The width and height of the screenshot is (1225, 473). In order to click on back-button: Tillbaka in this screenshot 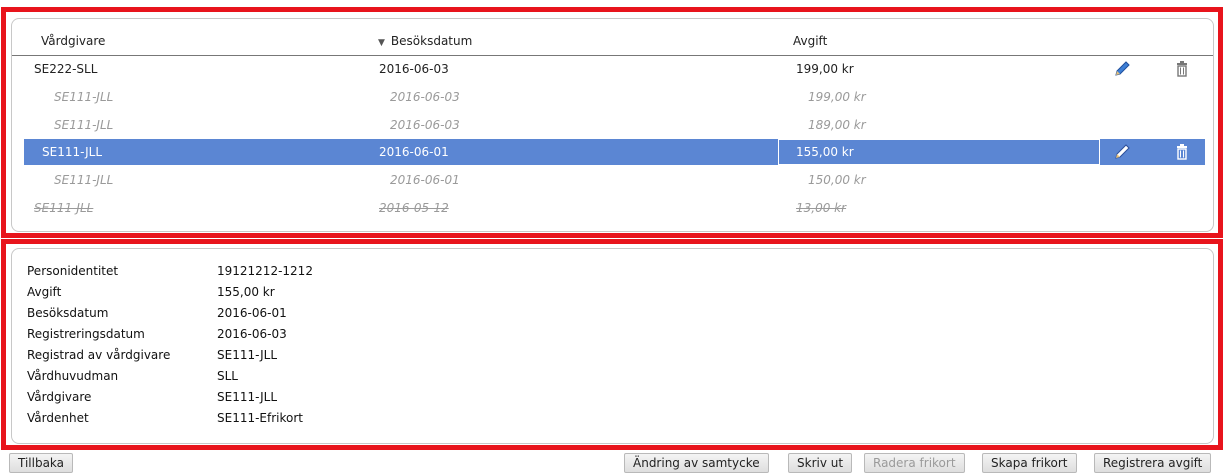, I will do `click(41, 463)`.